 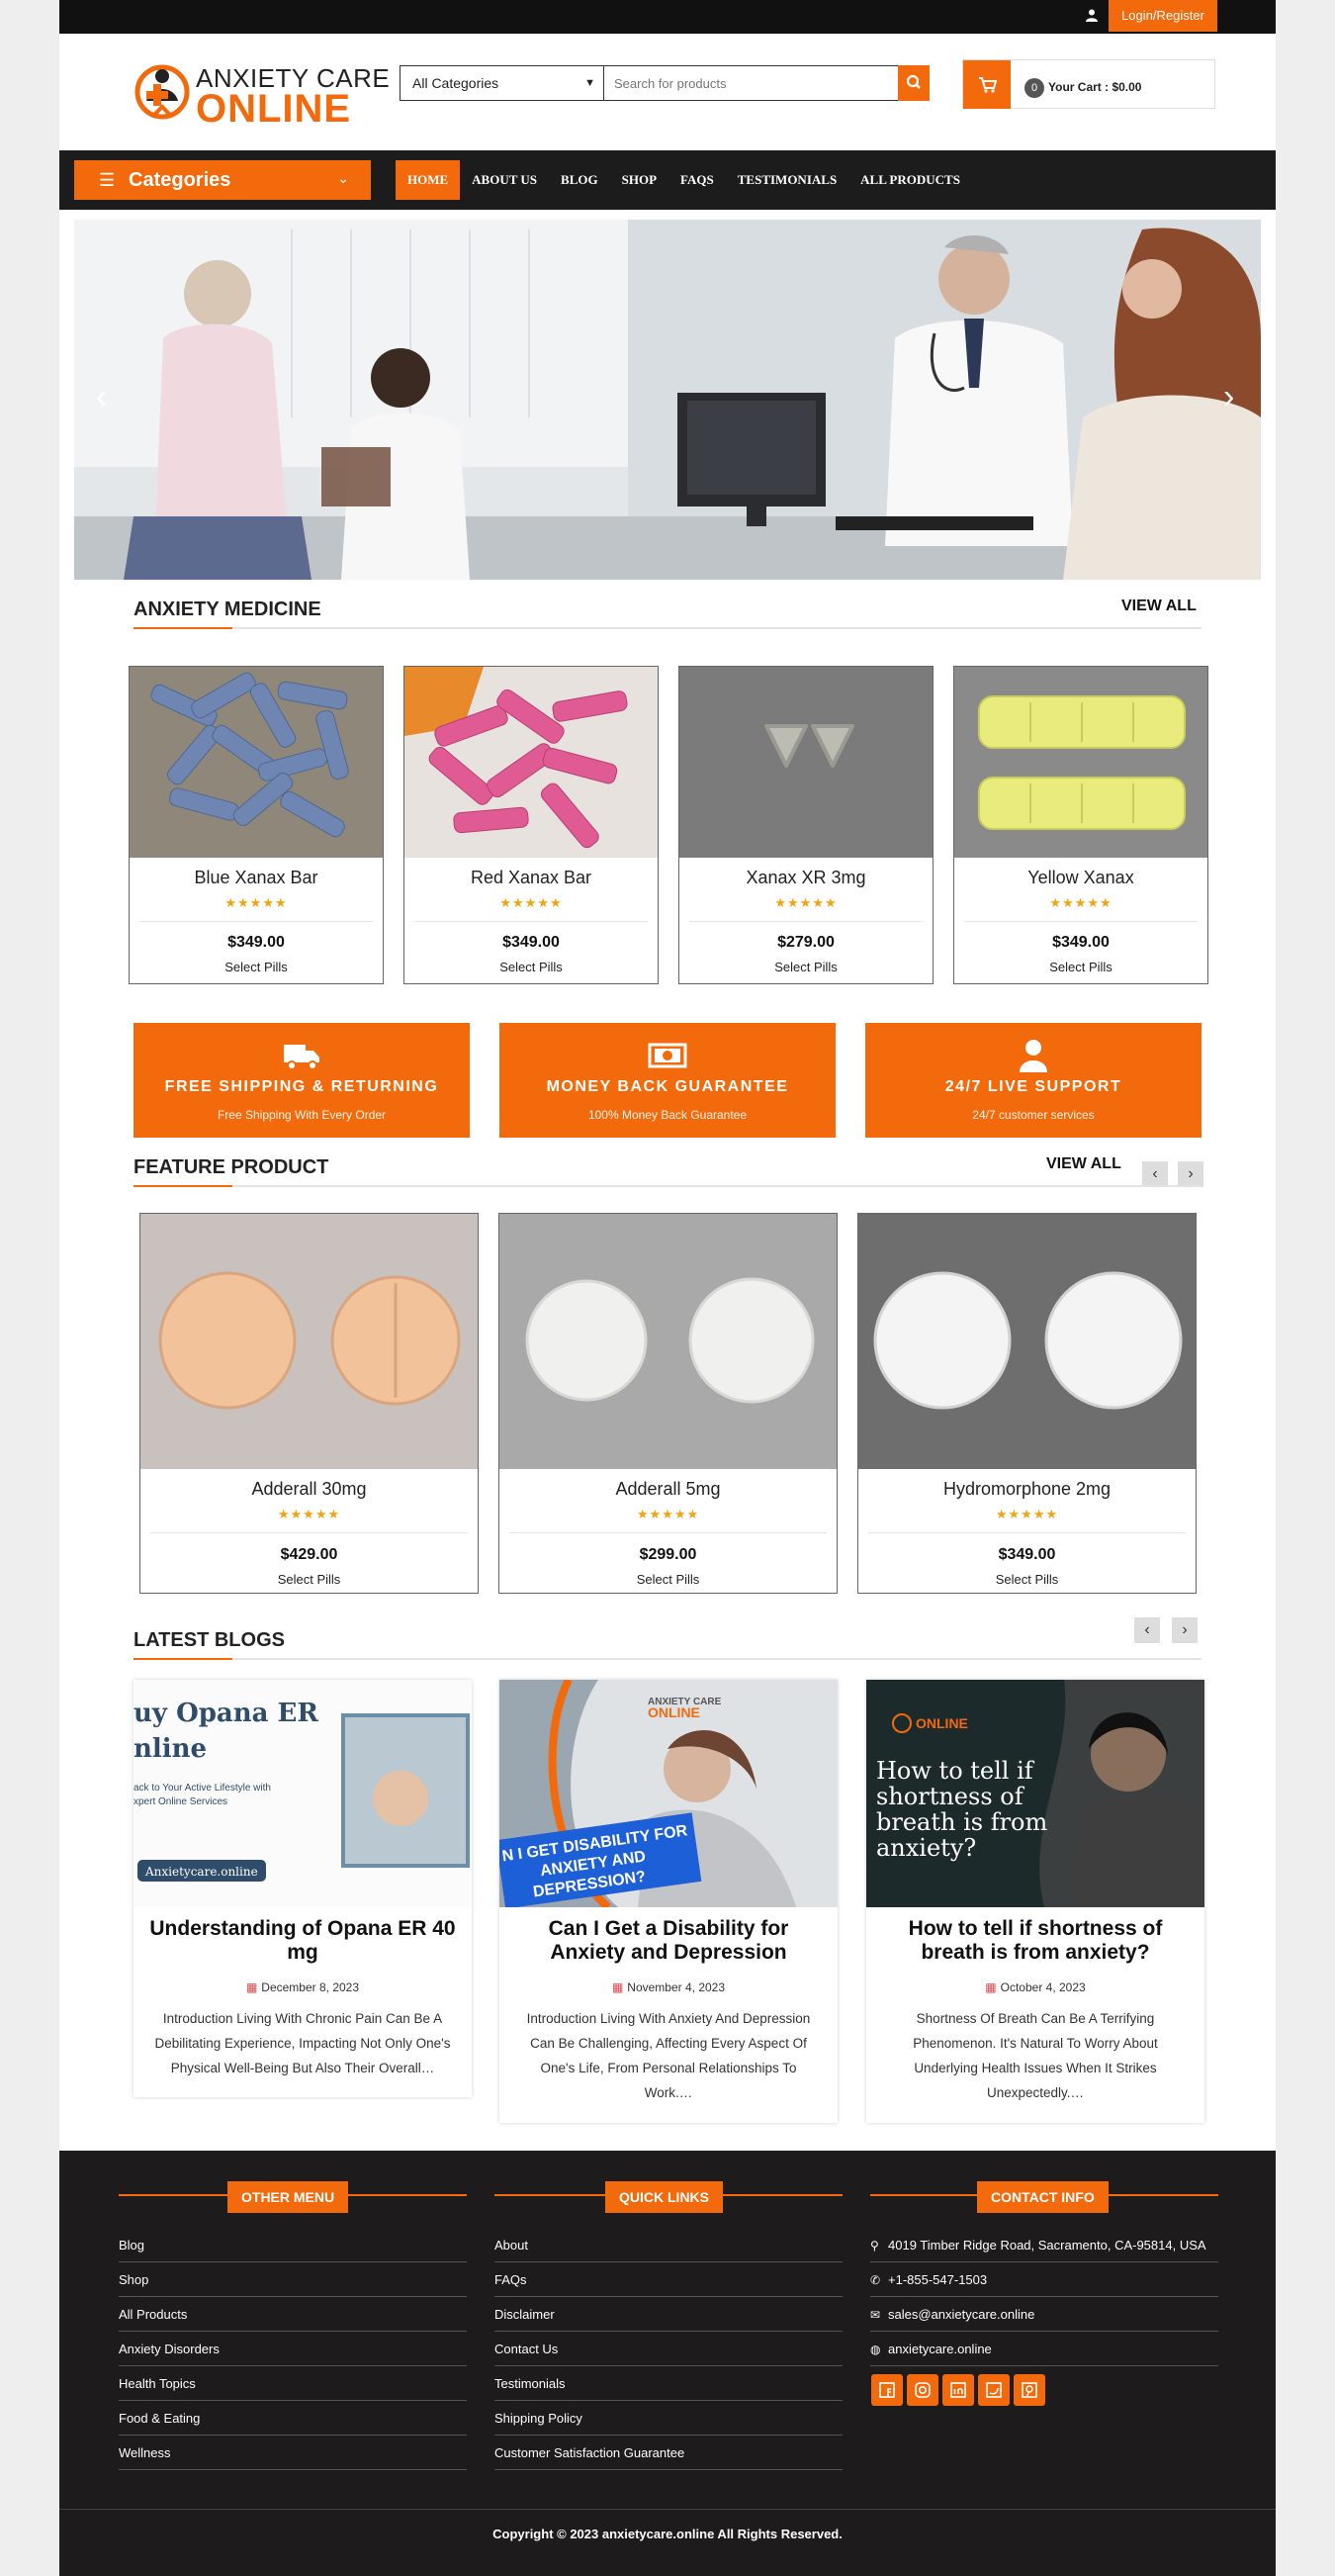 I want to click on footer-link: Testimonials, so click(x=669, y=2384).